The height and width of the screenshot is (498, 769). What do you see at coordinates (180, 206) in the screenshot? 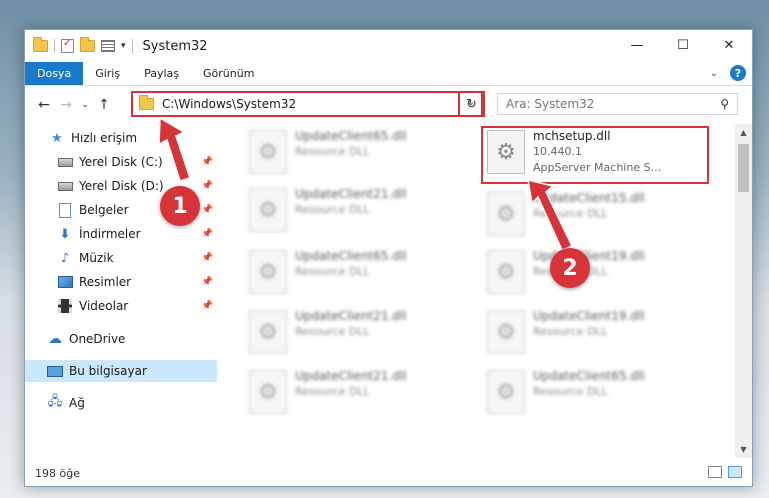
I see `step-1-badge: 1` at bounding box center [180, 206].